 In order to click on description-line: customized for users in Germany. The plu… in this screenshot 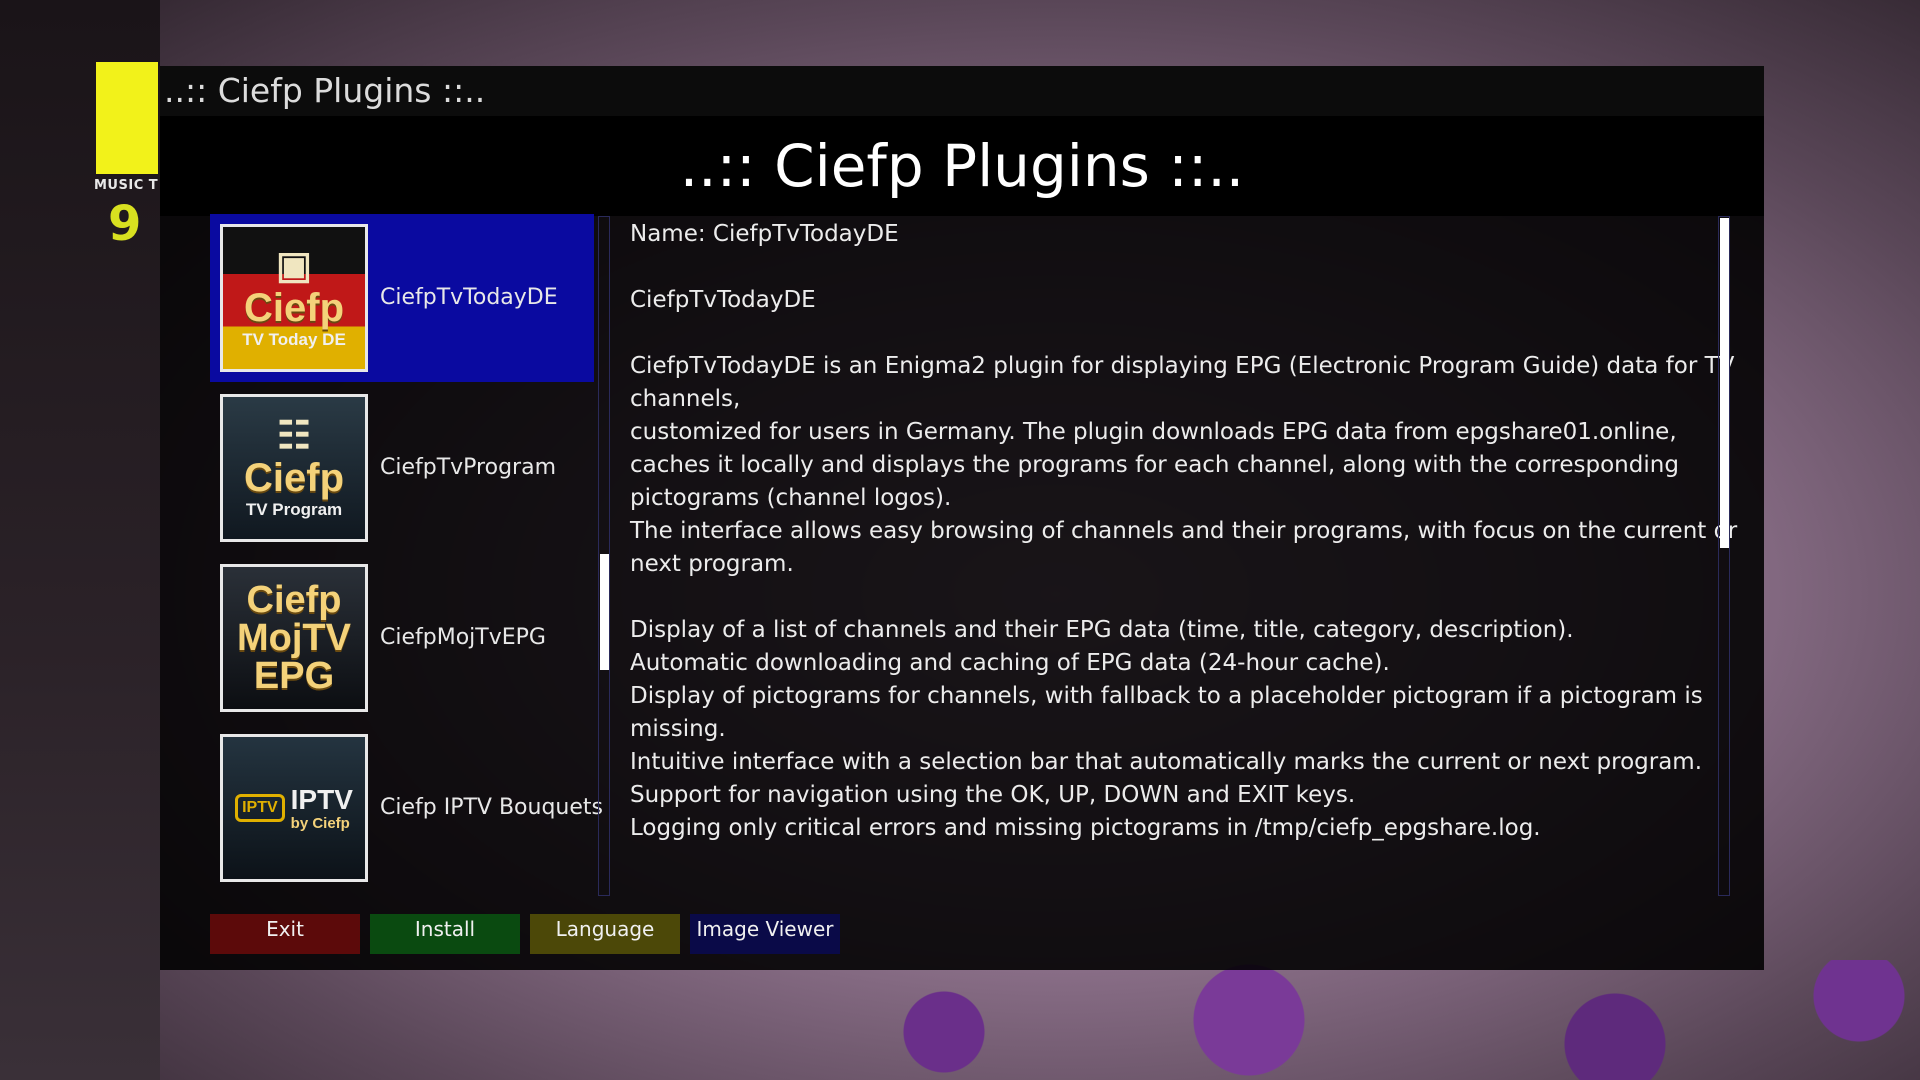, I will do `click(1153, 432)`.